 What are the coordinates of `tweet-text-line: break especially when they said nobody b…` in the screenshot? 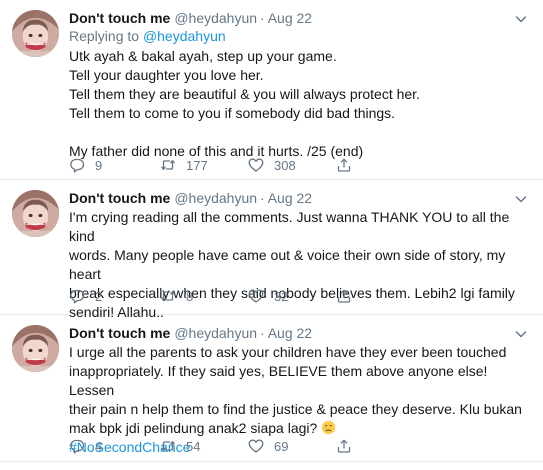 It's located at (292, 293).